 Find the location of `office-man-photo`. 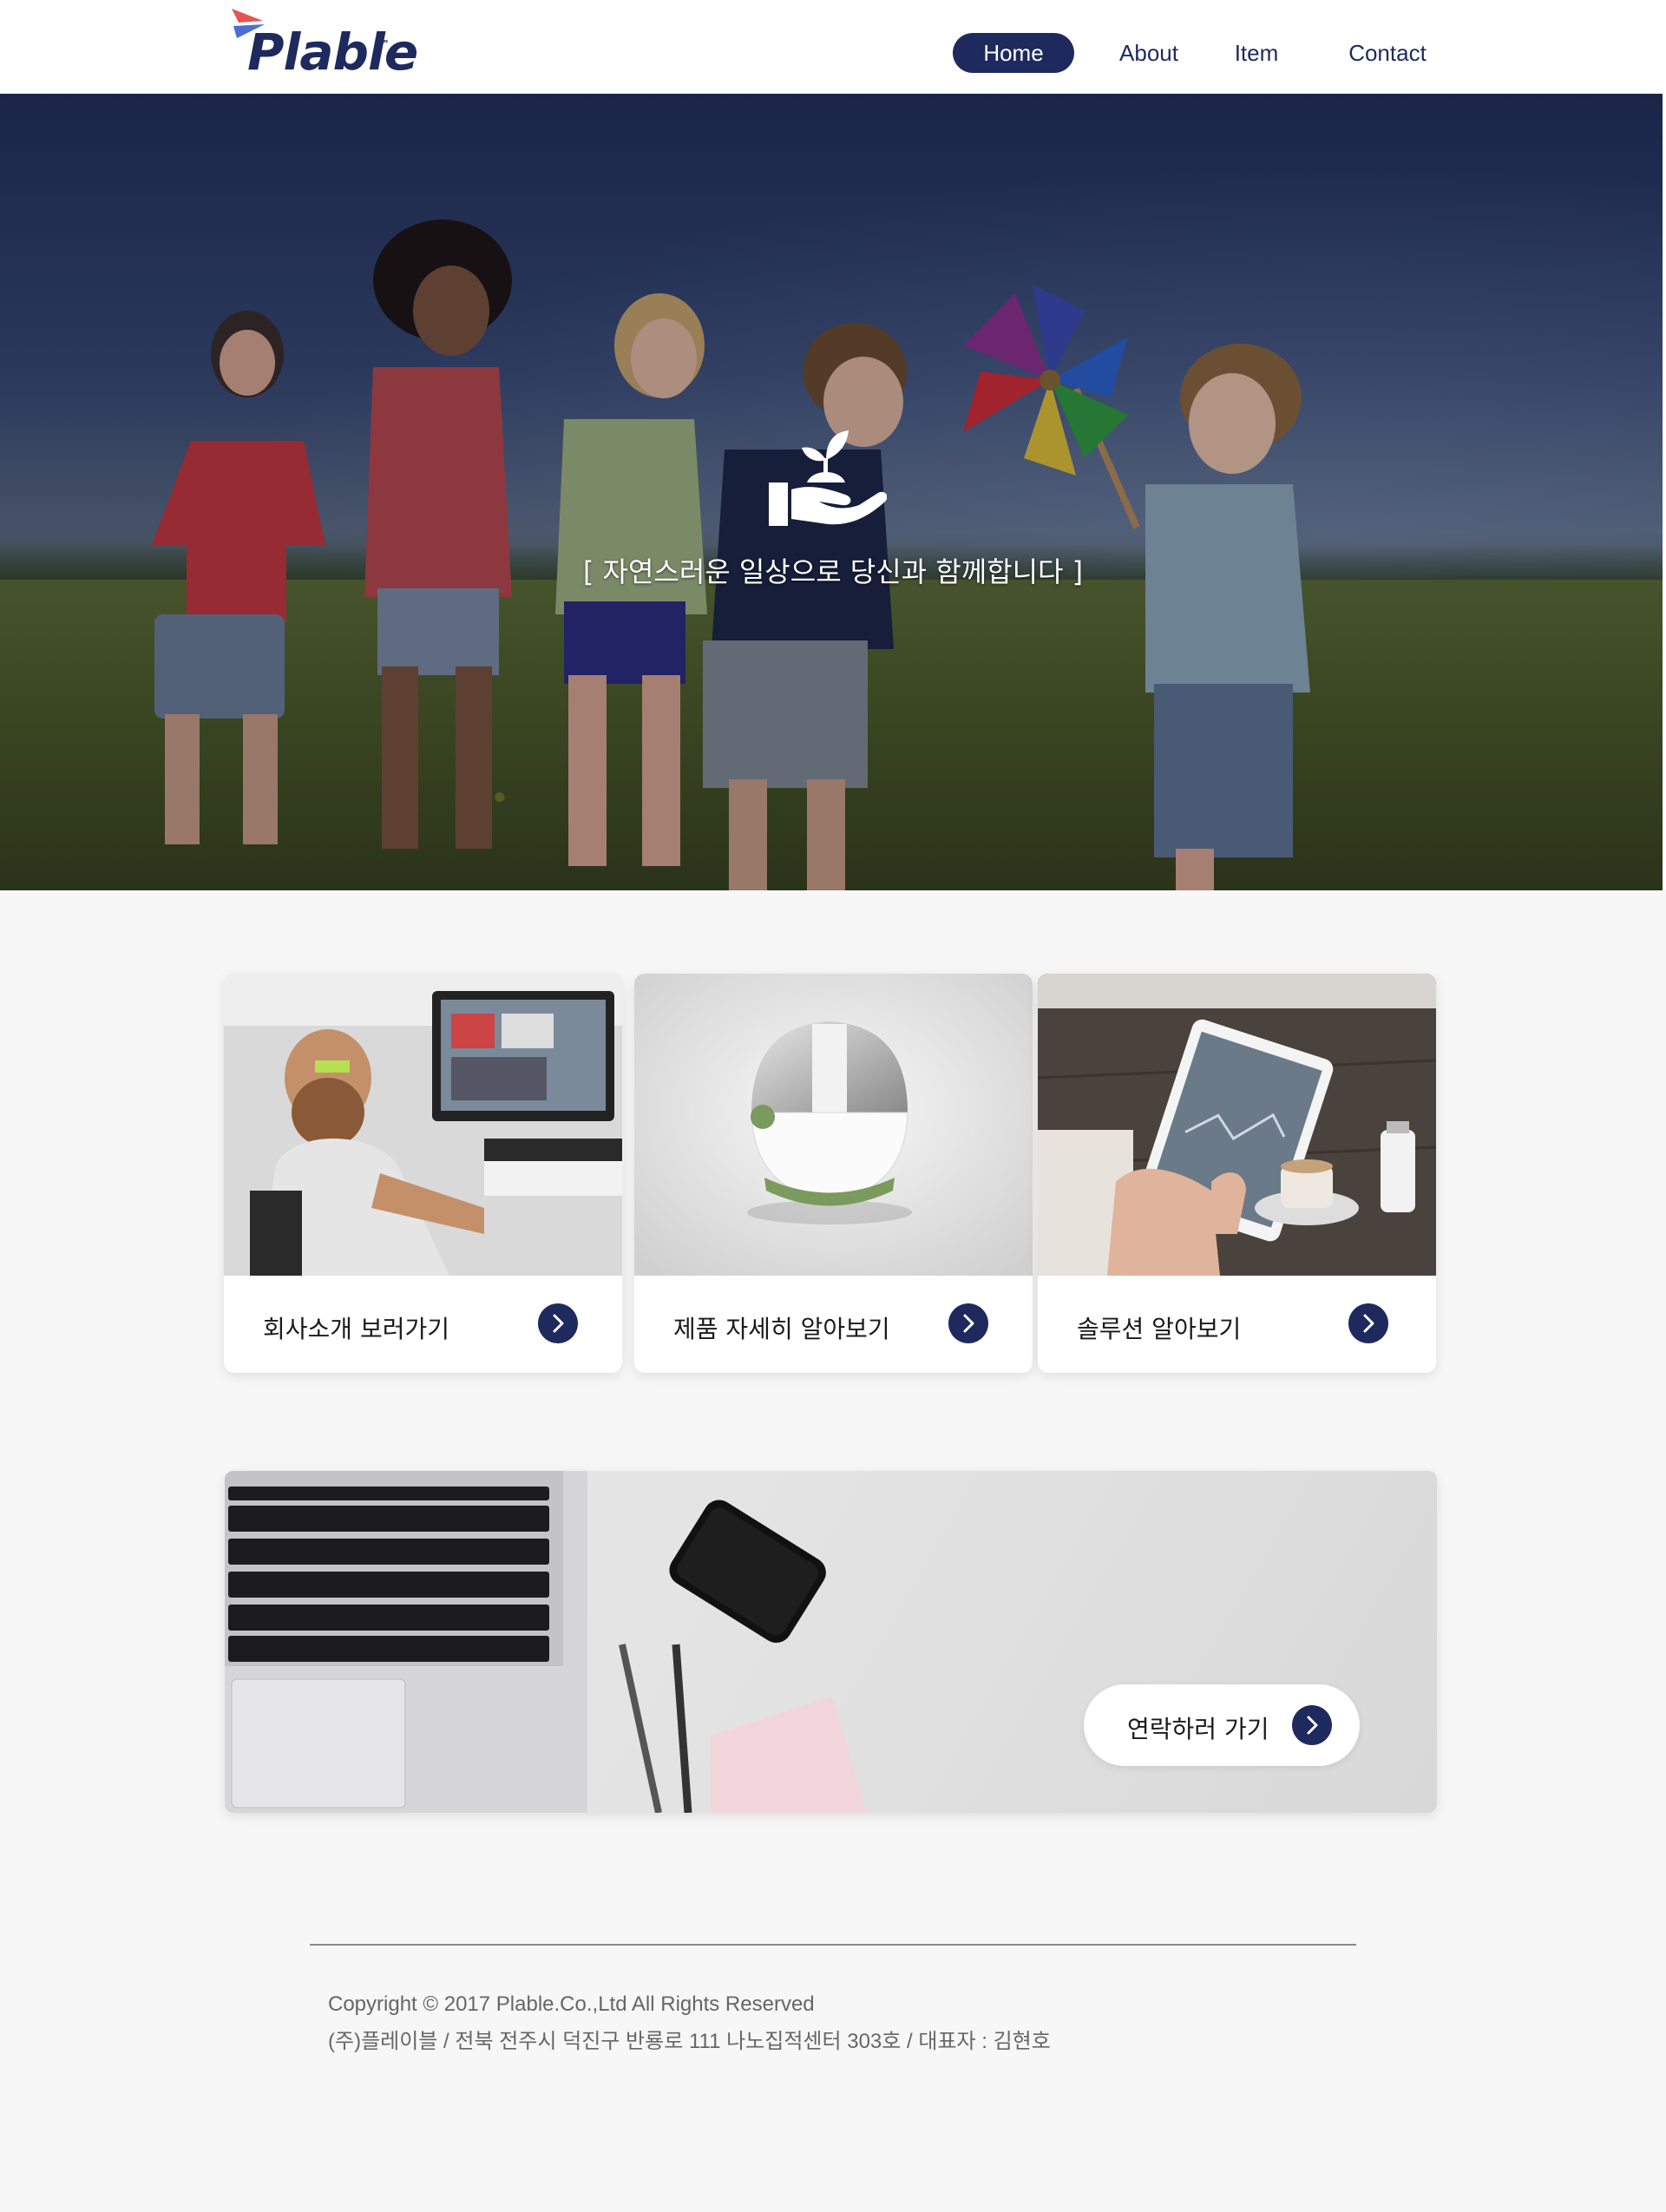

office-man-photo is located at coordinates (423, 1125).